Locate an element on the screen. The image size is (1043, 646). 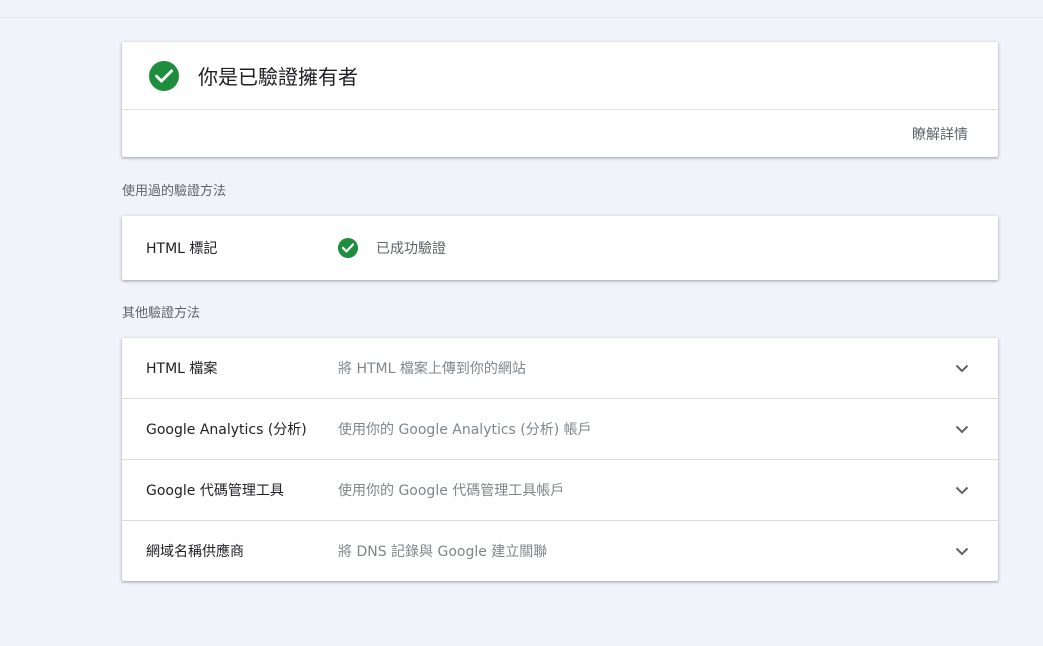
learn-more-link: 瞭解詳情 is located at coordinates (940, 134).